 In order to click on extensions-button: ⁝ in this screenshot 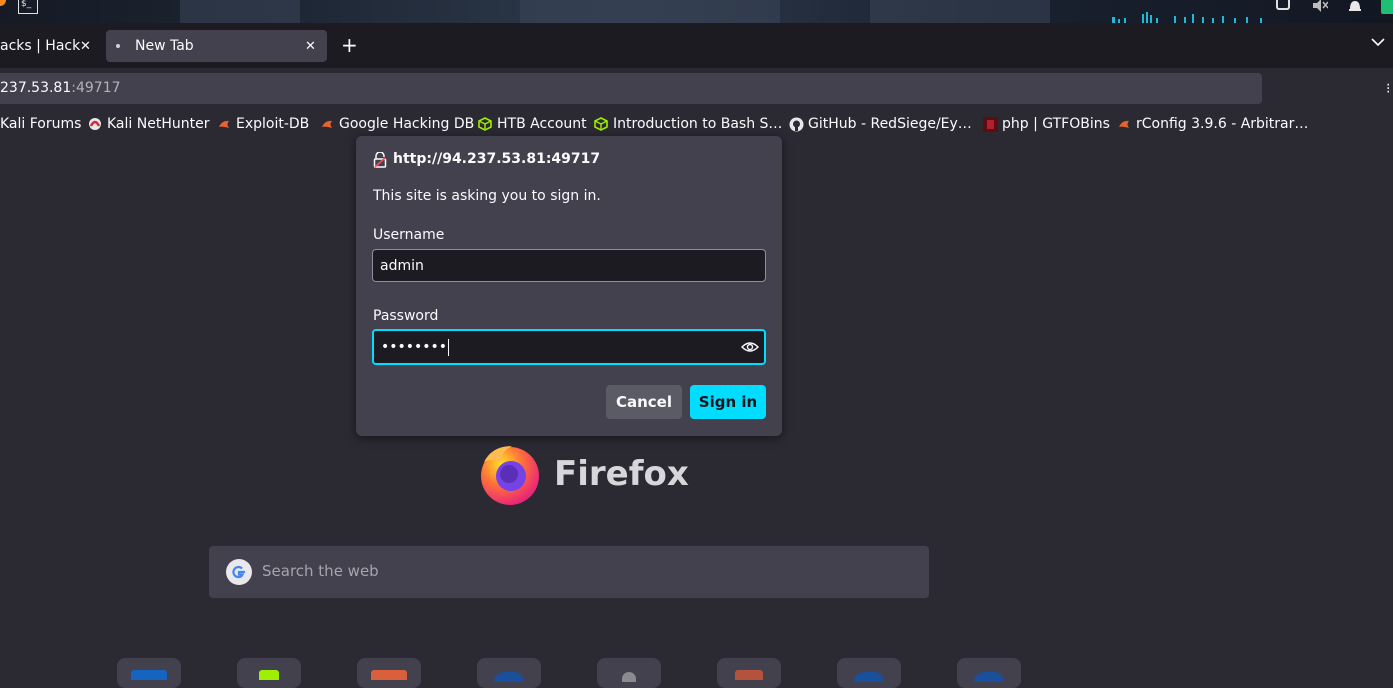, I will do `click(1389, 89)`.